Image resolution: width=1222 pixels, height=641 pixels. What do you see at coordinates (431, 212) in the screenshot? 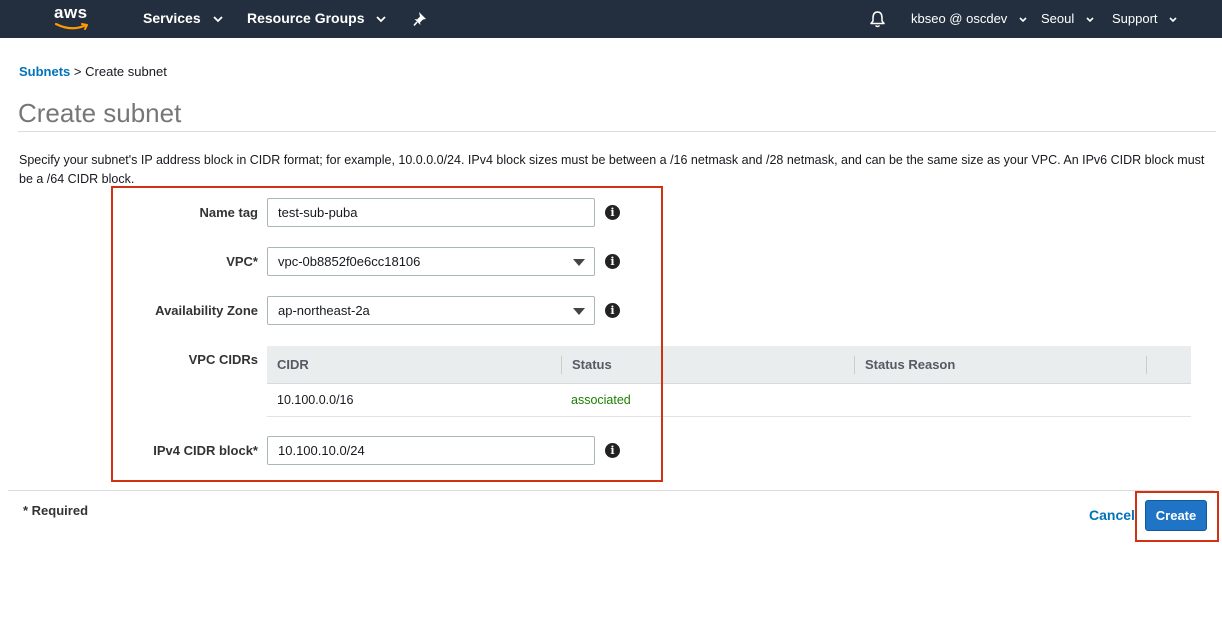
I see `name-tag-input` at bounding box center [431, 212].